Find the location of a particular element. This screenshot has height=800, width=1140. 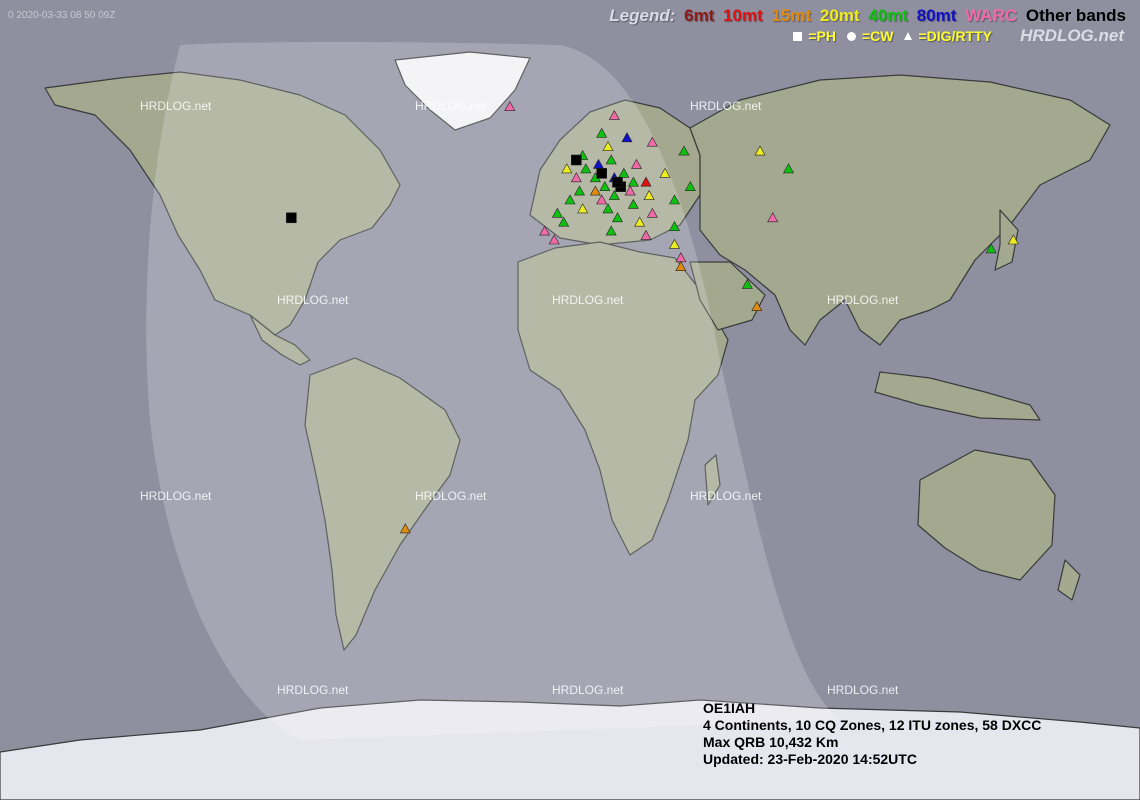

stats-updated: Updated: 23-Feb-2020 14:52UTC is located at coordinates (810, 759).